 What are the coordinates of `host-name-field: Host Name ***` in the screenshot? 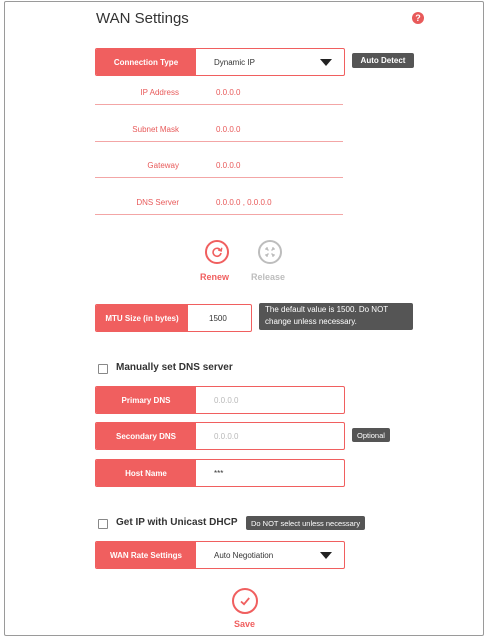 It's located at (220, 473).